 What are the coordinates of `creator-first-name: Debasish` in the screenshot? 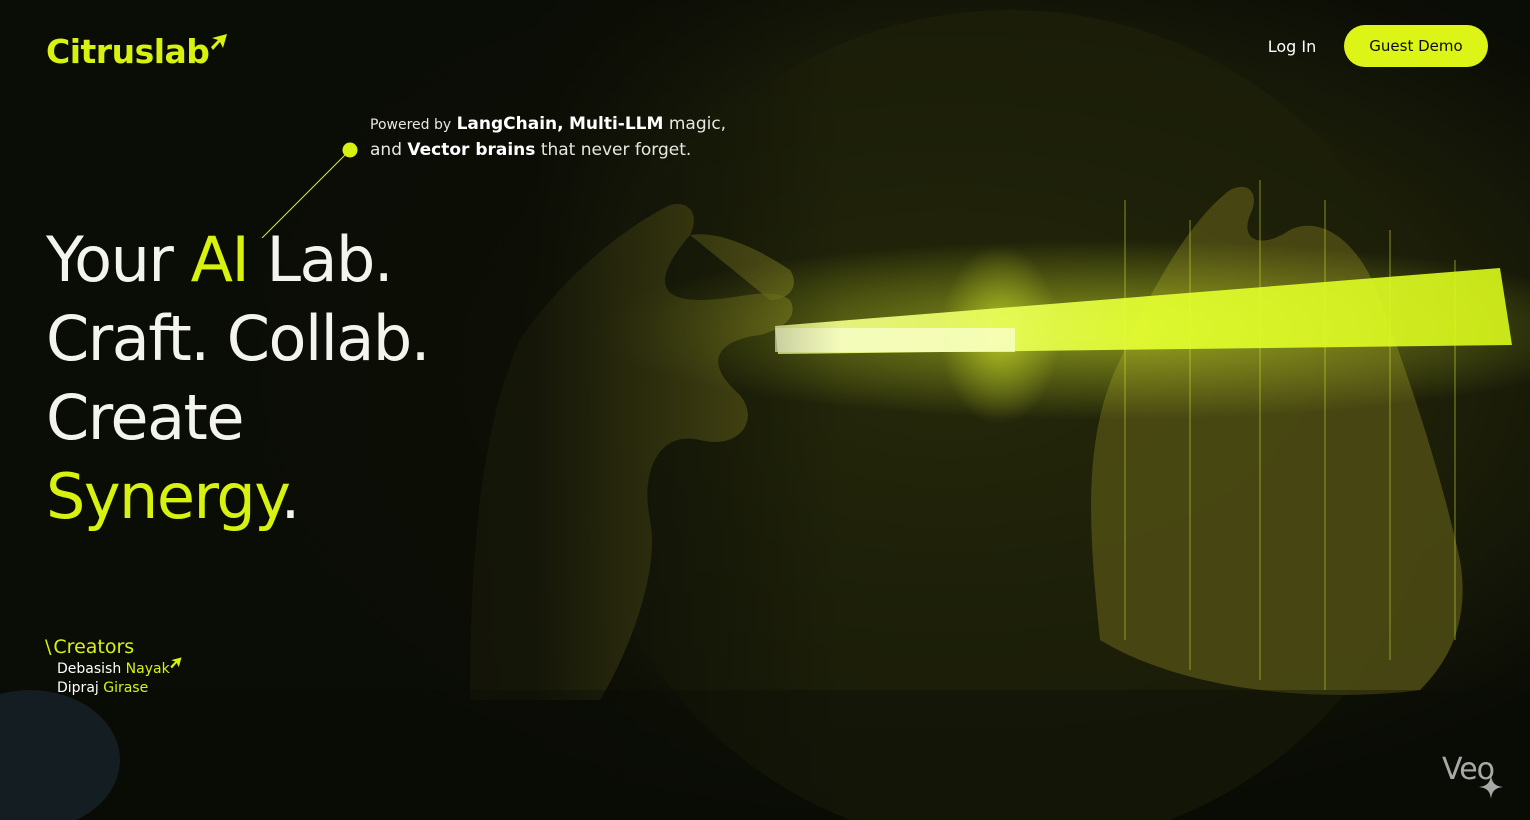 It's located at (89, 669).